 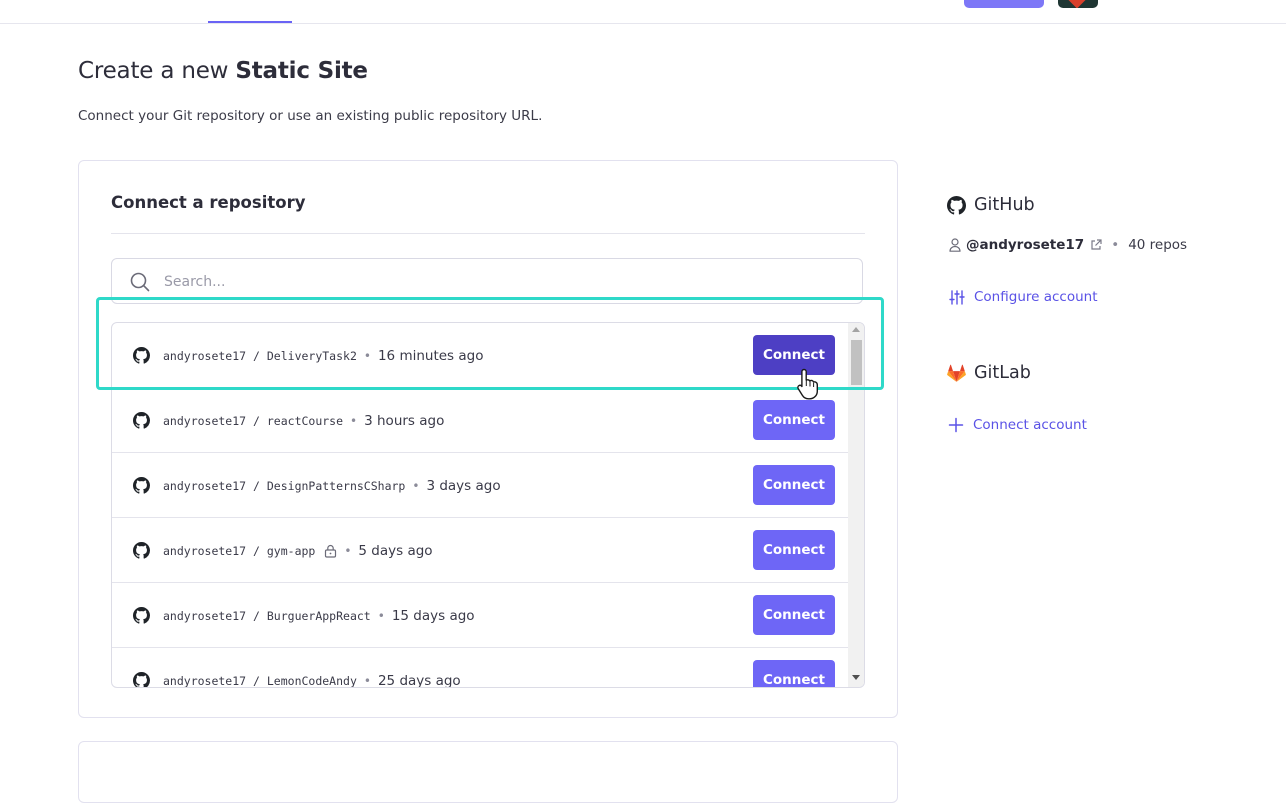 What do you see at coordinates (419, 680) in the screenshot?
I see `repo-updated-time: 25 days ago` at bounding box center [419, 680].